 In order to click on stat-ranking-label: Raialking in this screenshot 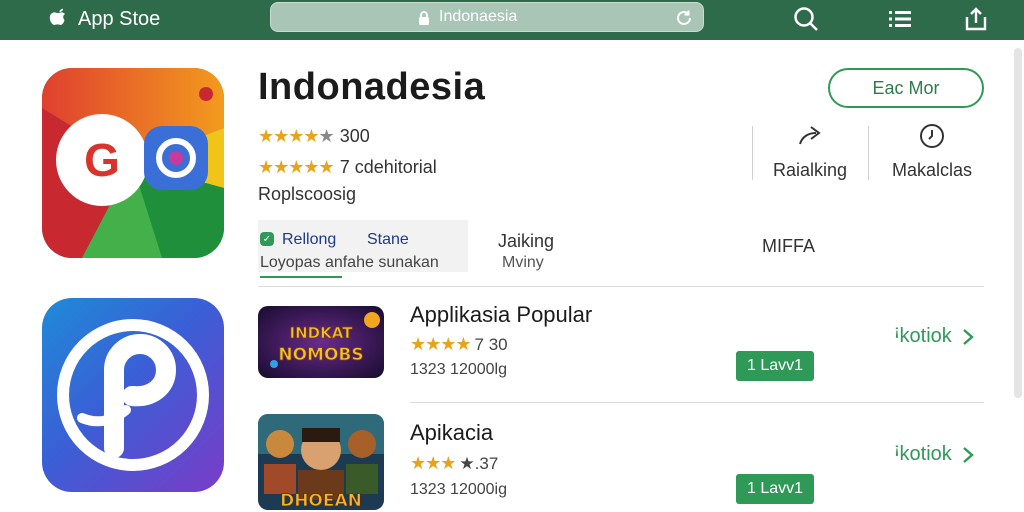, I will do `click(810, 170)`.